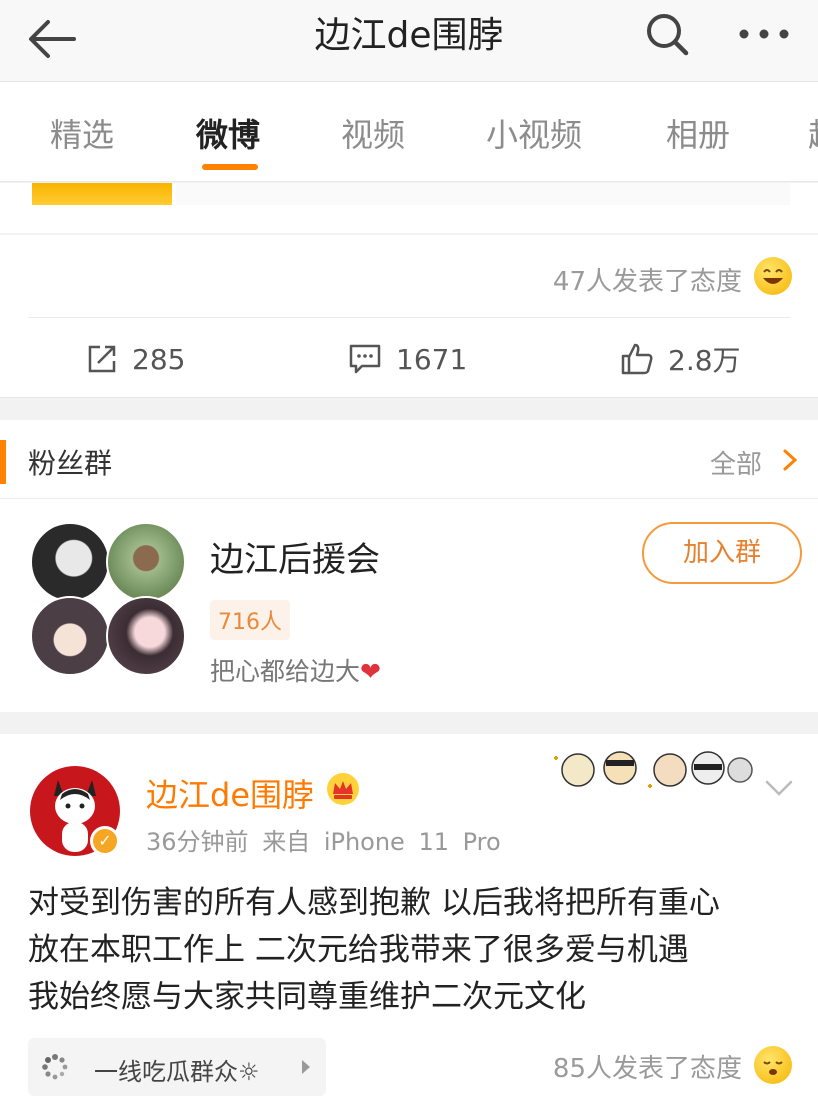  What do you see at coordinates (102, 194) in the screenshot?
I see `post-image-thumbnail` at bounding box center [102, 194].